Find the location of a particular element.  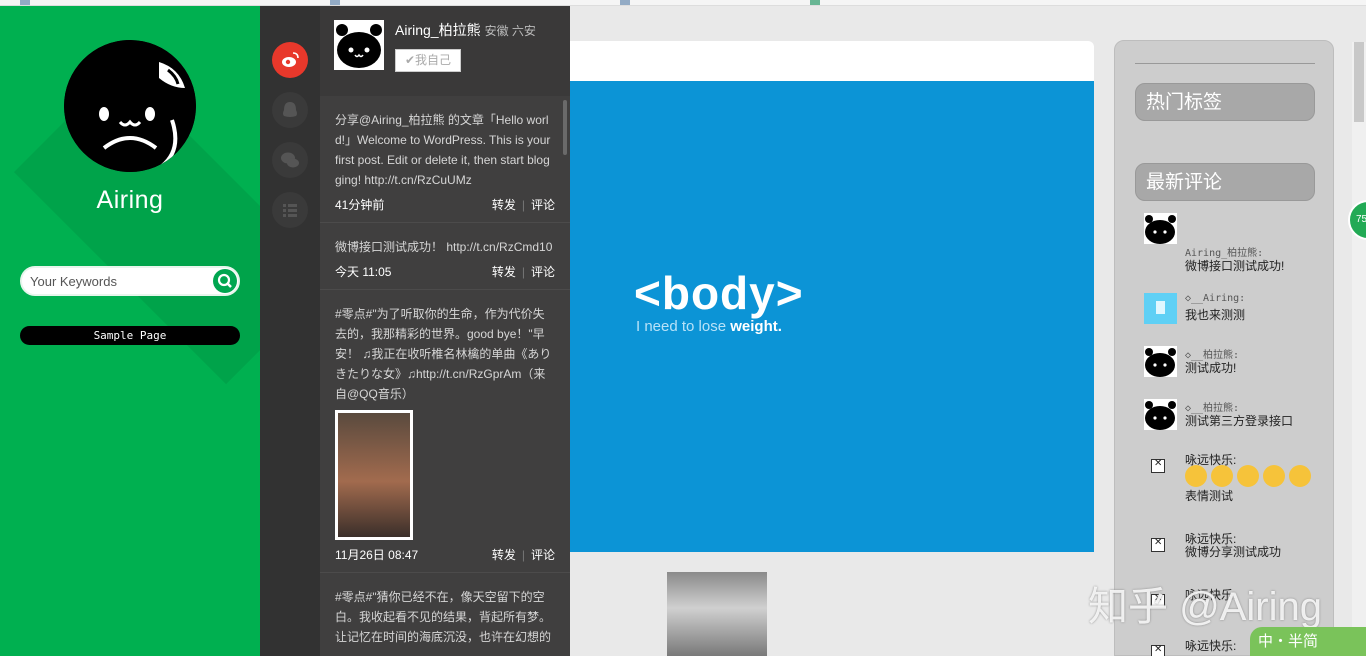

list-icon is located at coordinates (290, 210).